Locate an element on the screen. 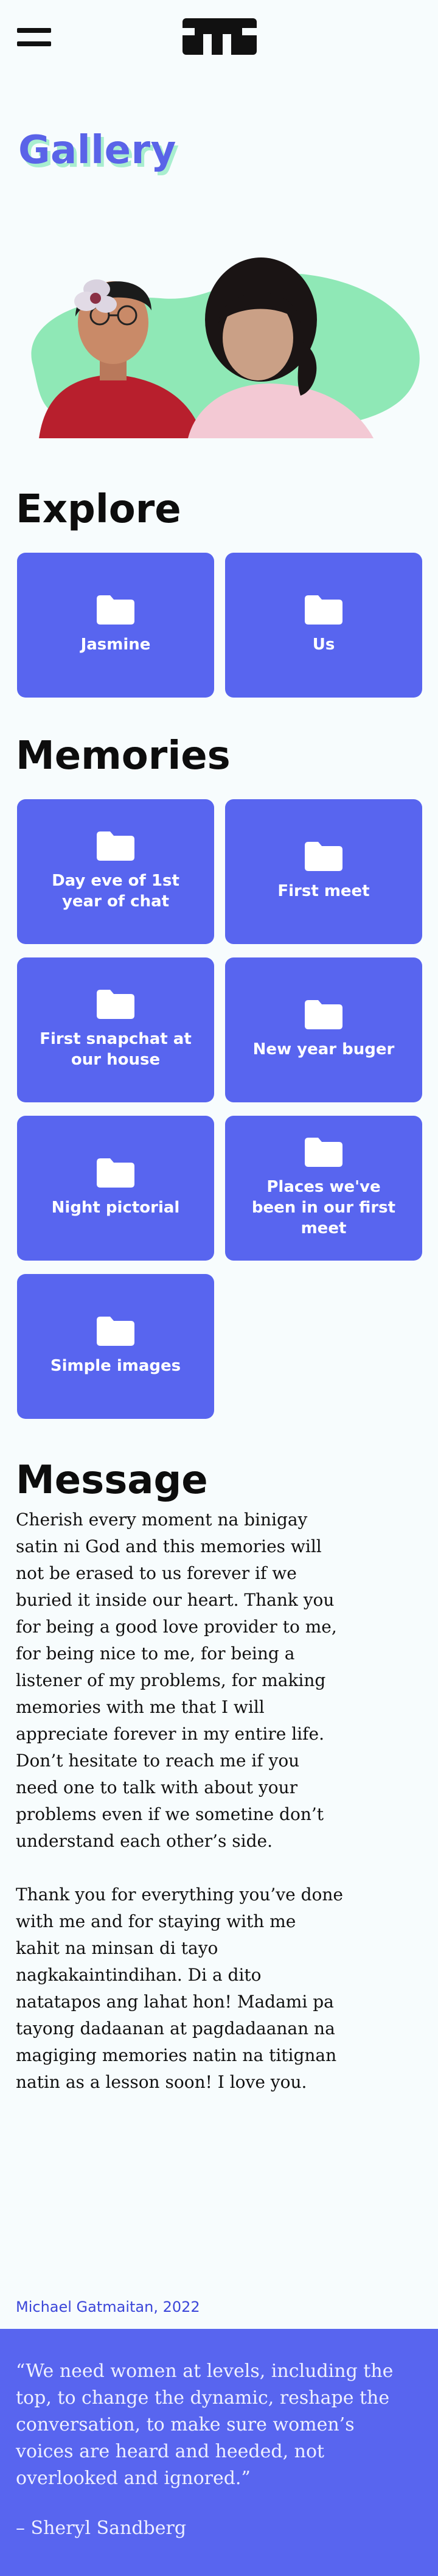 Image resolution: width=438 pixels, height=2576 pixels. folder-card-label: Us is located at coordinates (323, 644).